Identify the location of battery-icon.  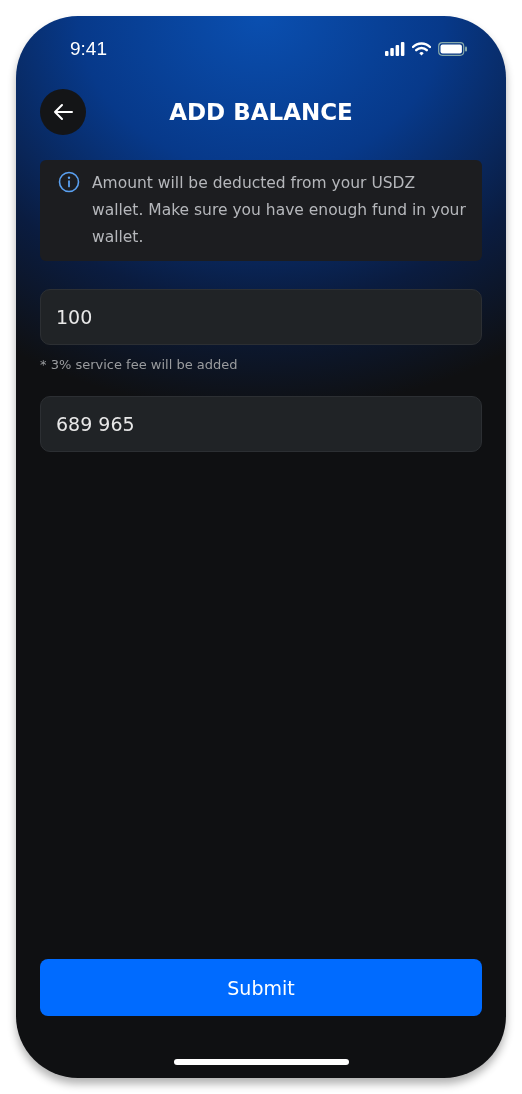
(453, 49).